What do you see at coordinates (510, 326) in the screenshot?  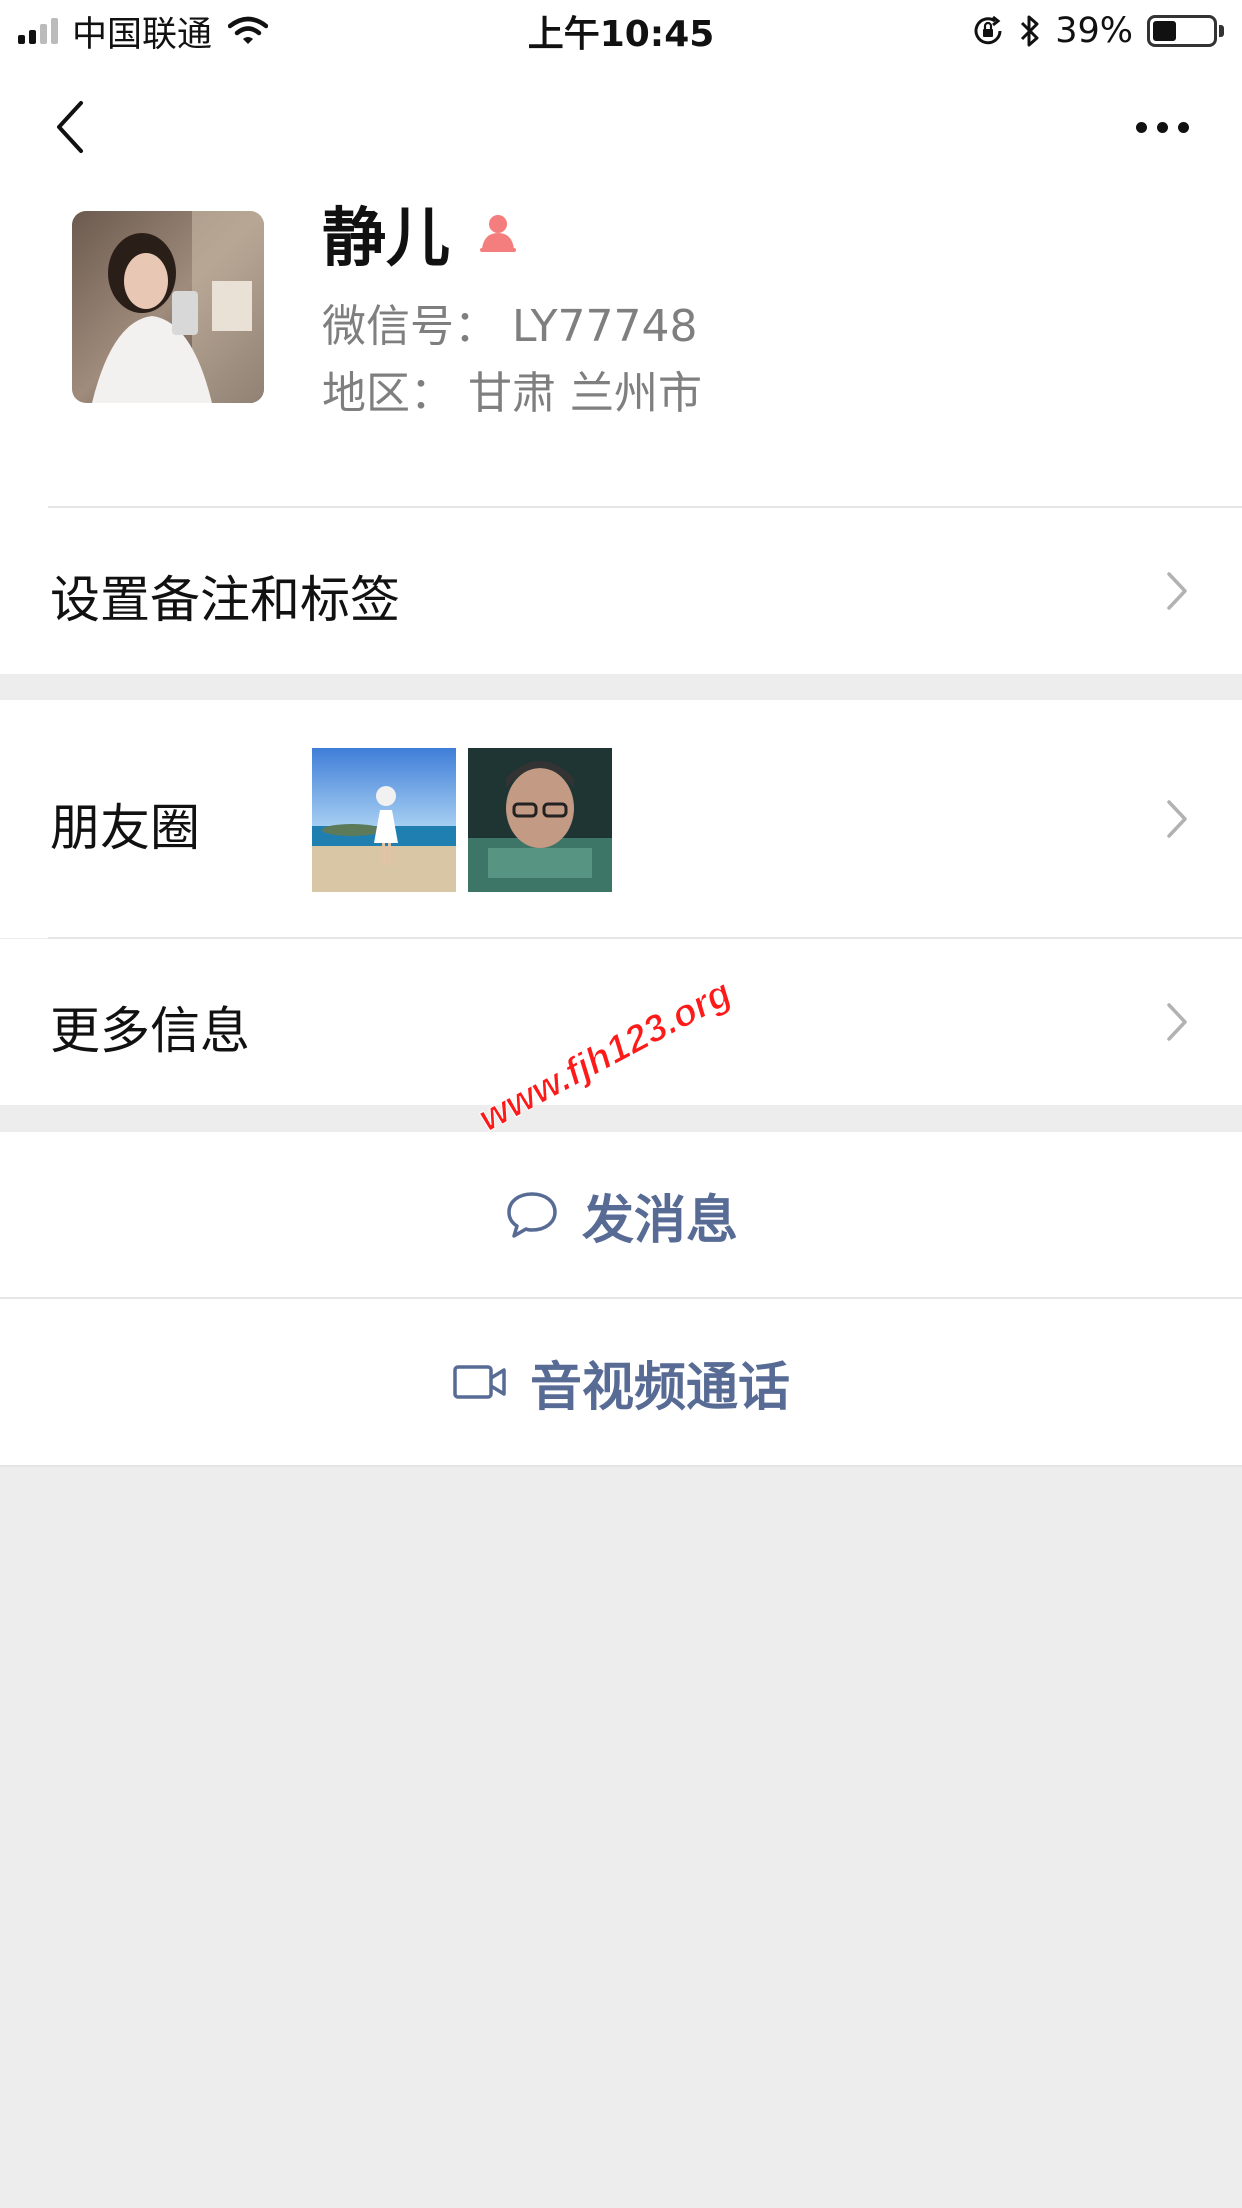 I see `wechat-id: 微信号： LY77748` at bounding box center [510, 326].